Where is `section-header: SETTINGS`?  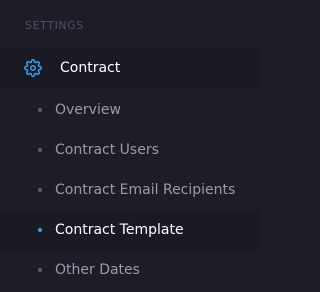
section-header: SETTINGS is located at coordinates (54, 25).